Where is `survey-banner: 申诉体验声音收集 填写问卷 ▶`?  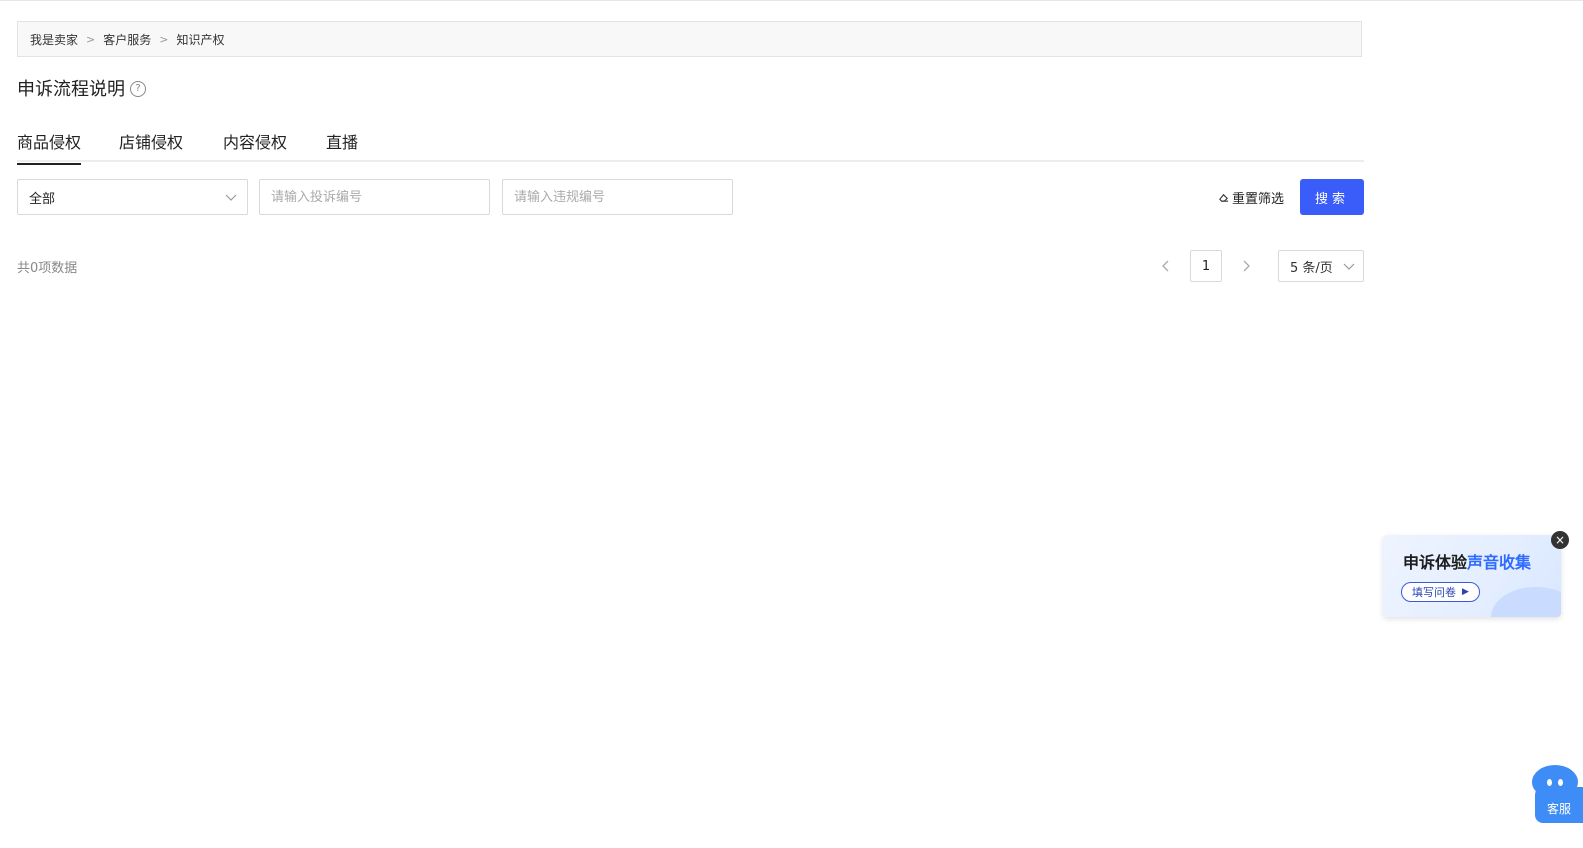 survey-banner: 申诉体验声音收集 填写问卷 ▶ is located at coordinates (1472, 576).